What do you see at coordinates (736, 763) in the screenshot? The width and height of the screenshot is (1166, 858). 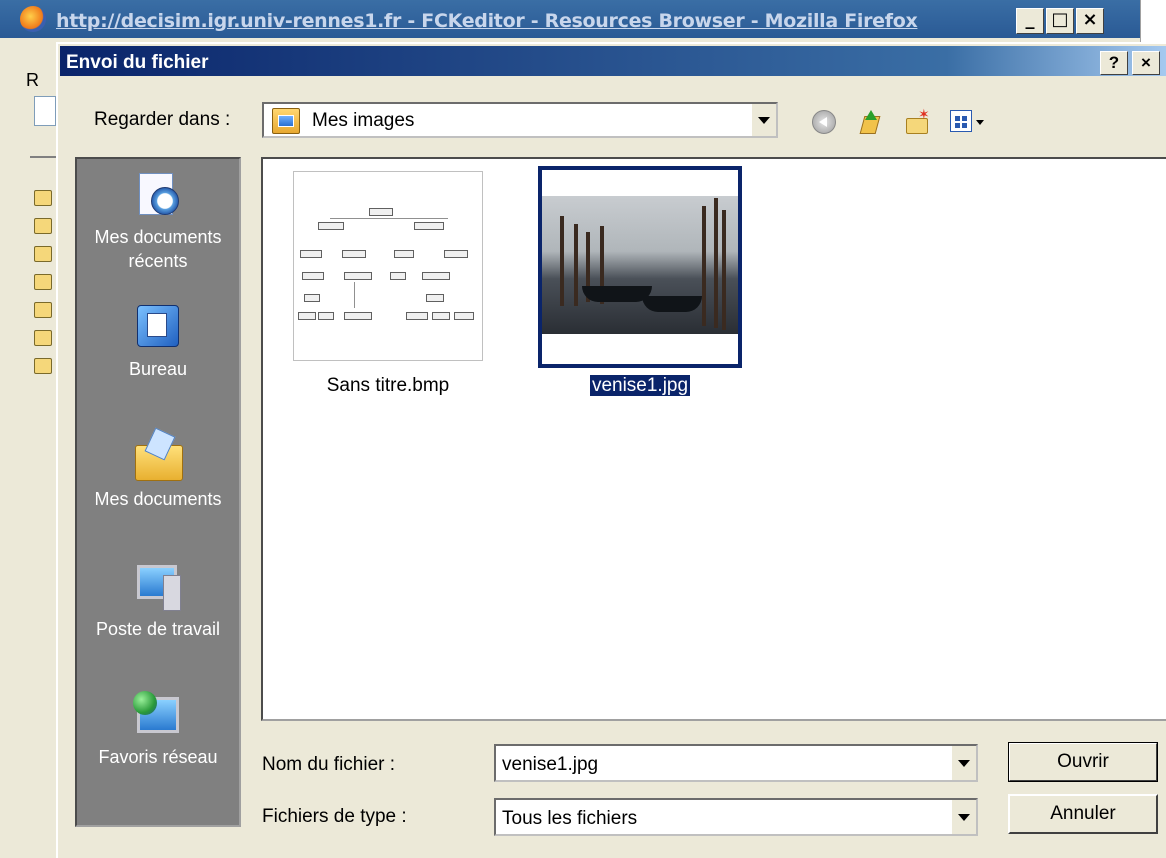 I see `file-name-input: venise1.jpg` at bounding box center [736, 763].